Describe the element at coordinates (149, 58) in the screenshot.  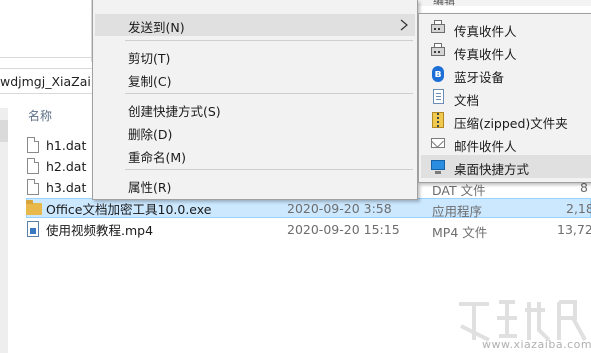
I see `menu-item-label: 剪切(T)` at that location.